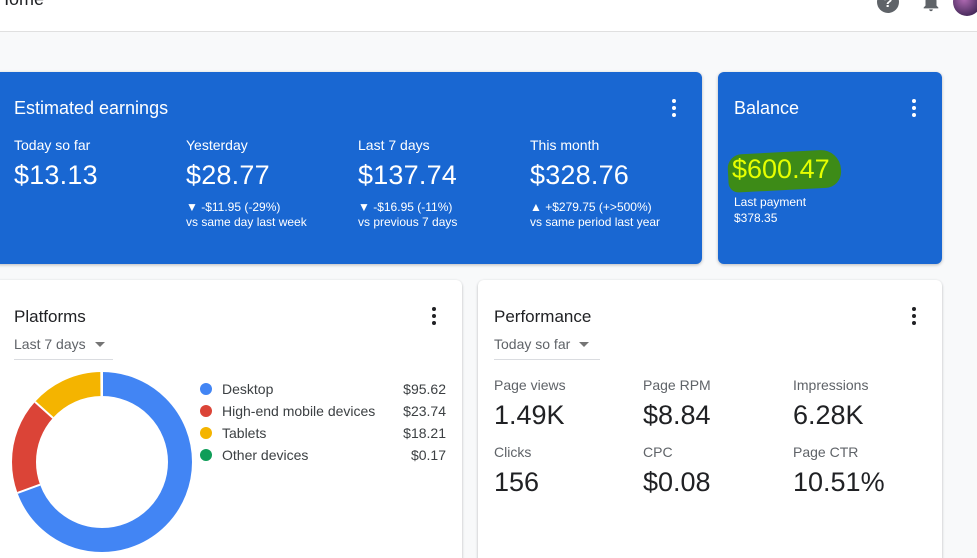 Image resolution: width=977 pixels, height=558 pixels. What do you see at coordinates (591, 207) in the screenshot?
I see `earnings-delta: ▲ +$279.75 (+>500%)` at bounding box center [591, 207].